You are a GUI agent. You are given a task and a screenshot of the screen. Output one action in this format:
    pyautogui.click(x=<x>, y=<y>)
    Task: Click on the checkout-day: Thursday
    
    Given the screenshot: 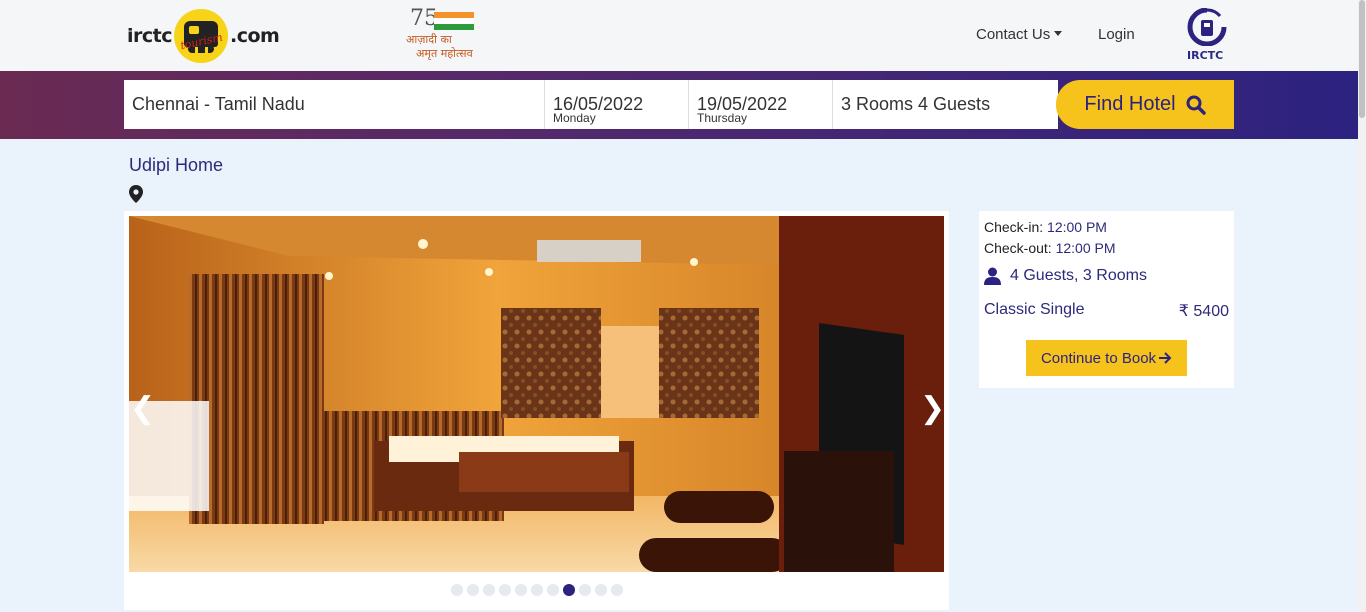 What is the action you would take?
    pyautogui.click(x=722, y=118)
    